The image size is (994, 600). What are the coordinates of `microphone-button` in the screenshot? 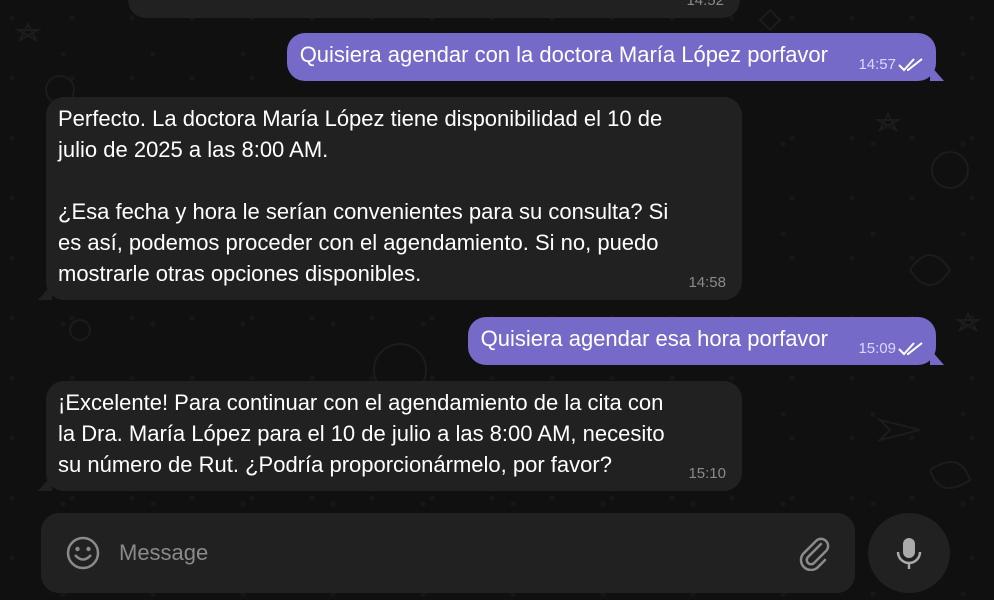 It's located at (909, 553).